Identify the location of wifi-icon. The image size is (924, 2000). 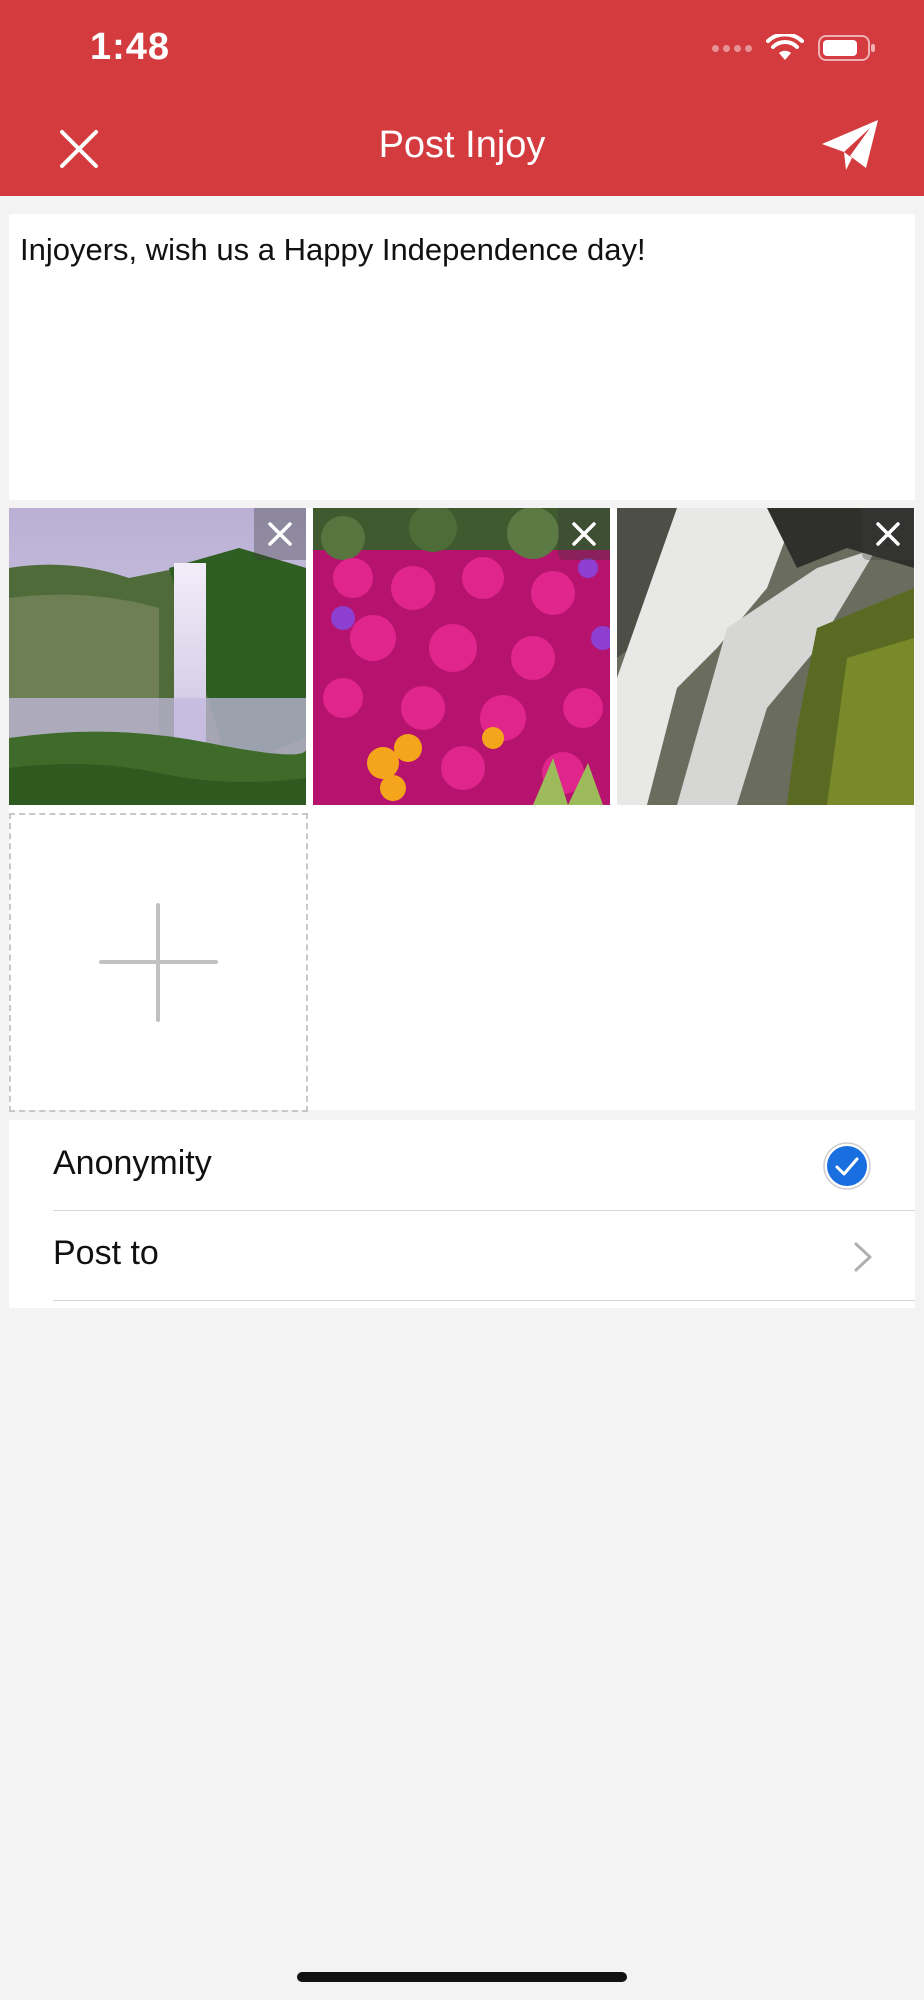
(785, 47).